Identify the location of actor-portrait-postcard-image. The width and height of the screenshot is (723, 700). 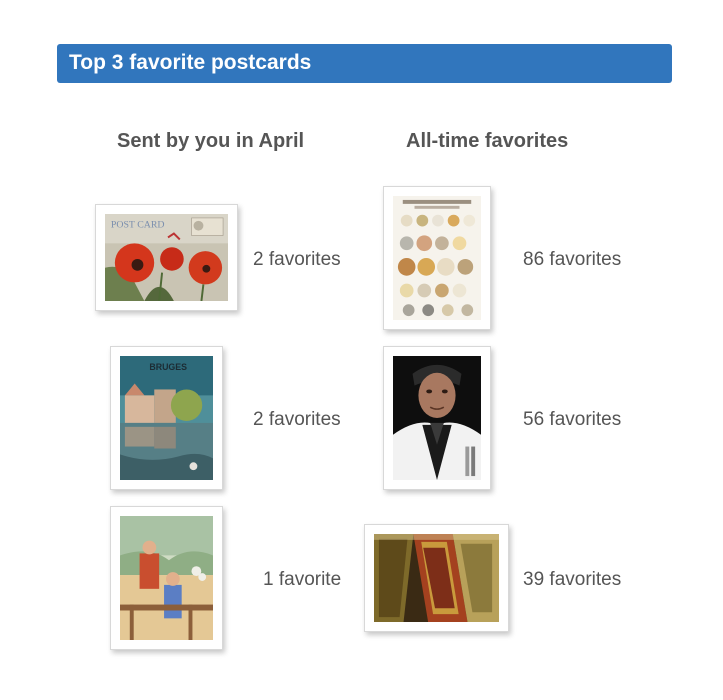
(437, 418).